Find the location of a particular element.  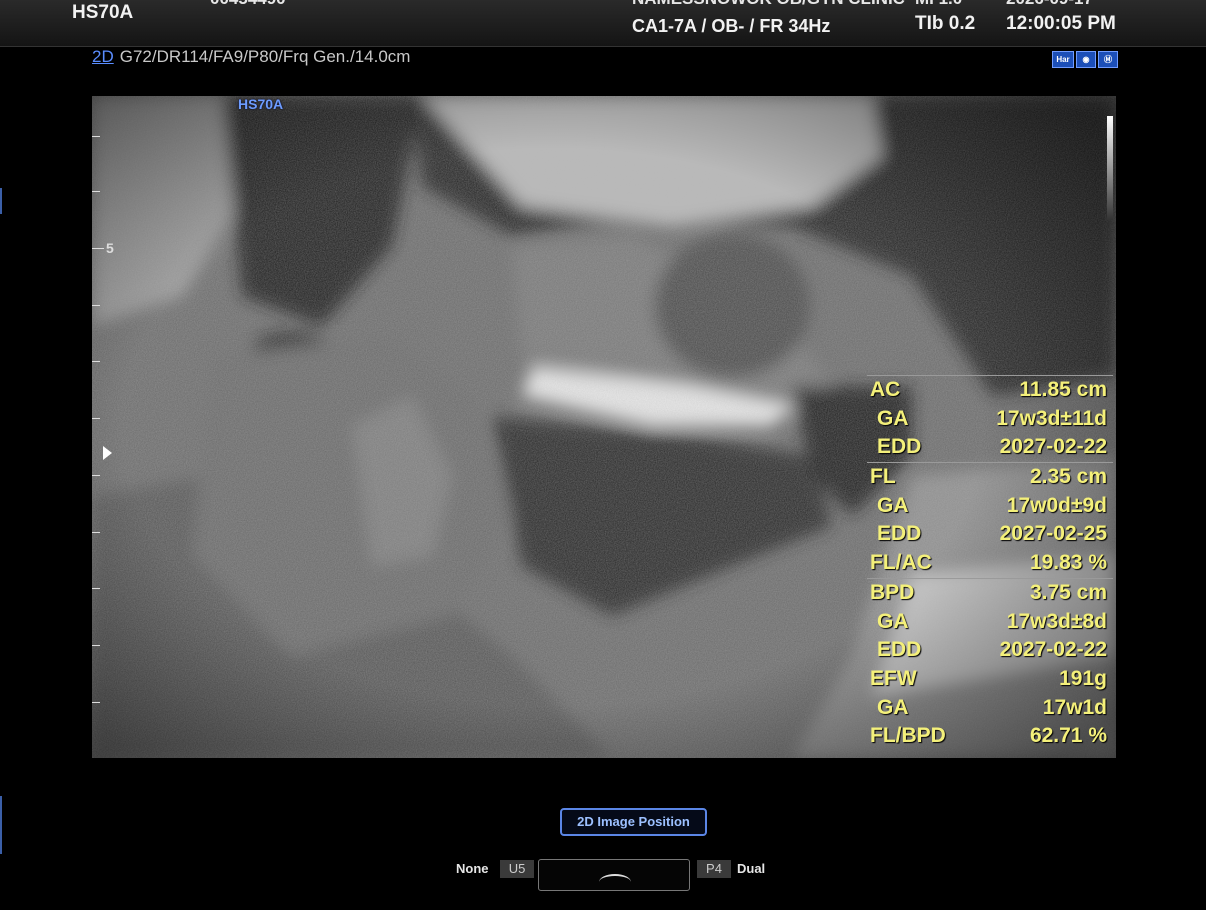

institution-clipped: NAMESSNOWOK OB/GYN CLINIC is located at coordinates (768, 4).